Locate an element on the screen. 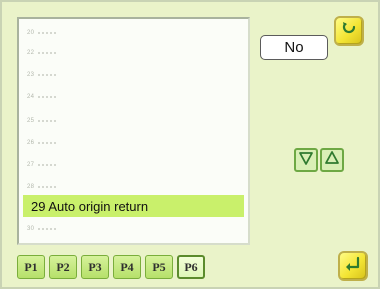 The height and width of the screenshot is (289, 380). list-item-number: 26 is located at coordinates (31, 143).